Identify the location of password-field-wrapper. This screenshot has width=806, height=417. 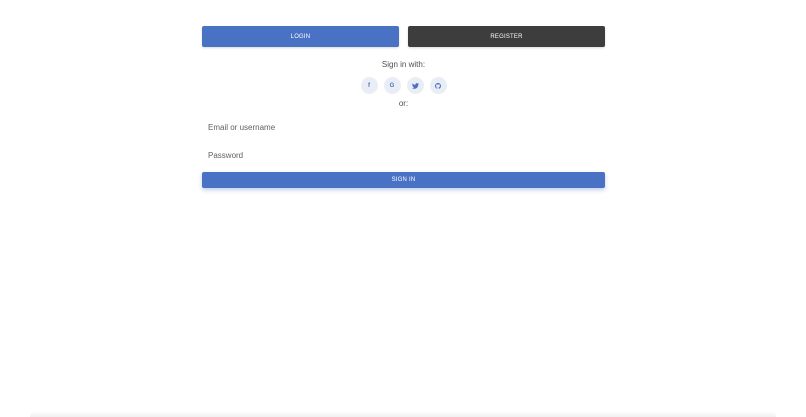
(403, 155).